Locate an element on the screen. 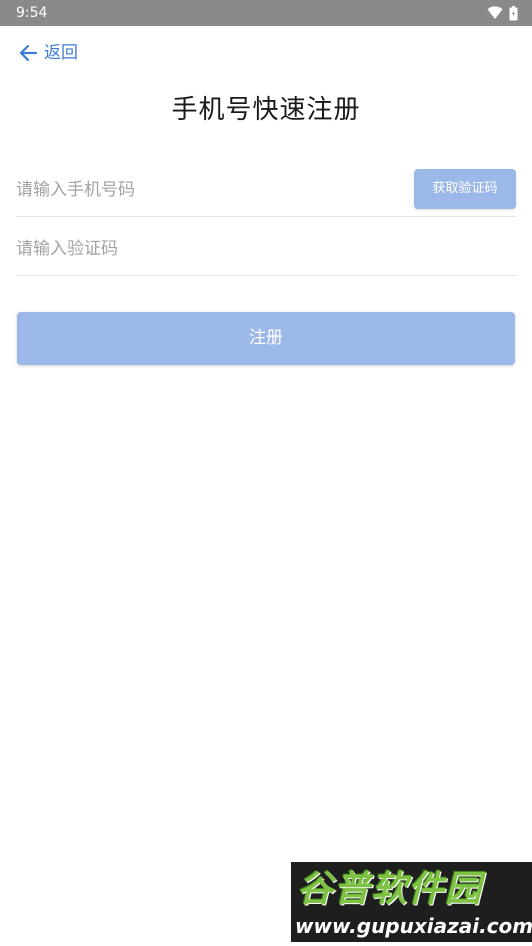 The height and width of the screenshot is (946, 532). status-icons is located at coordinates (502, 13).